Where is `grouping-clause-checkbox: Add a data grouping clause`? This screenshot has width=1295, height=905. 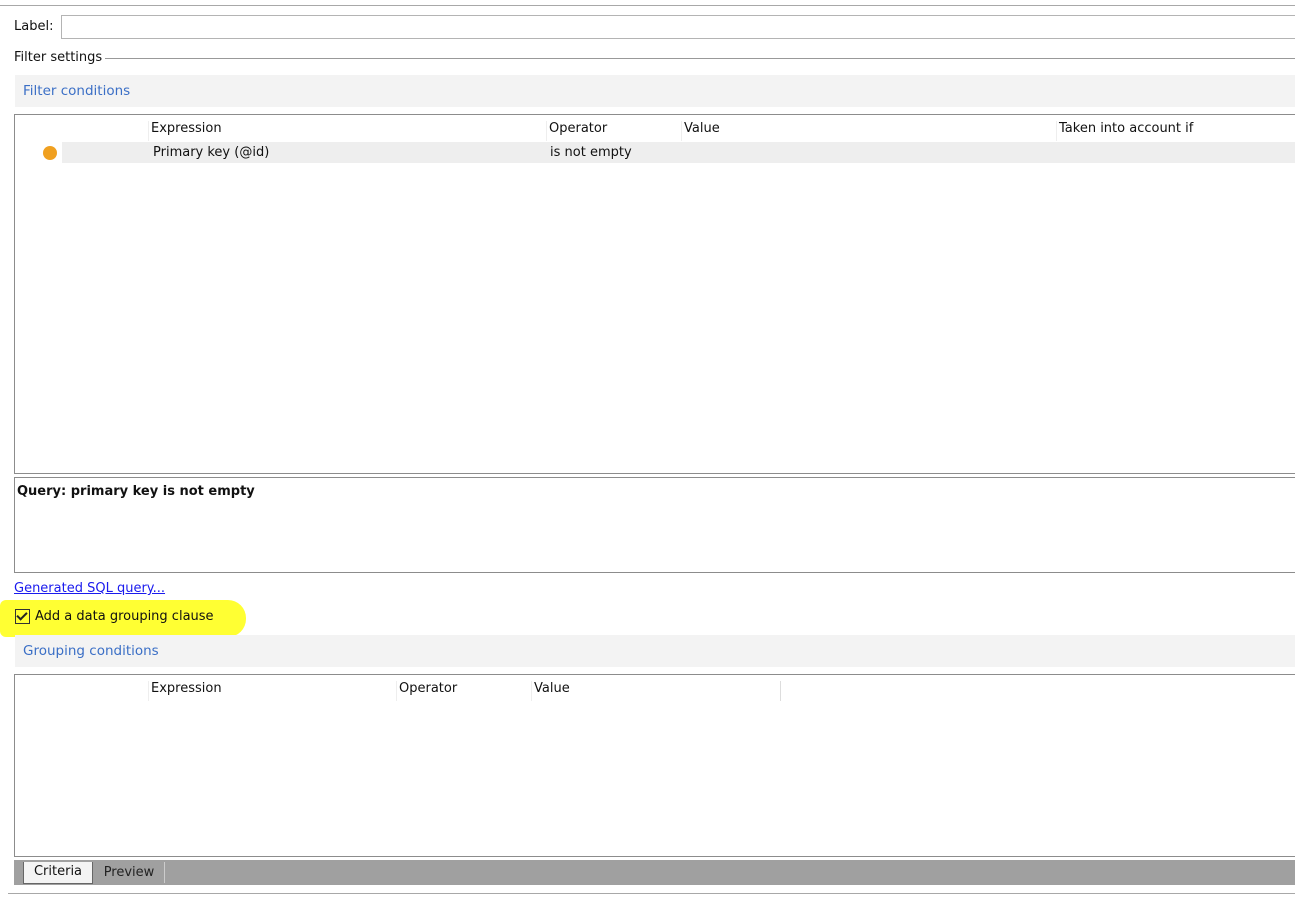
grouping-clause-checkbox: Add a data grouping clause is located at coordinates (114, 616).